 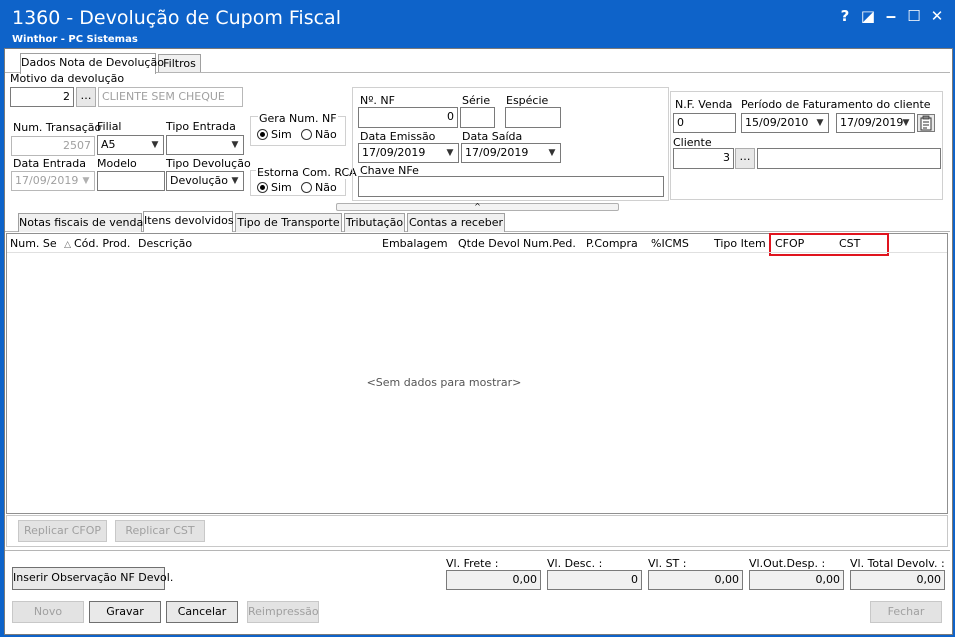 I want to click on serie-input, so click(x=477, y=117).